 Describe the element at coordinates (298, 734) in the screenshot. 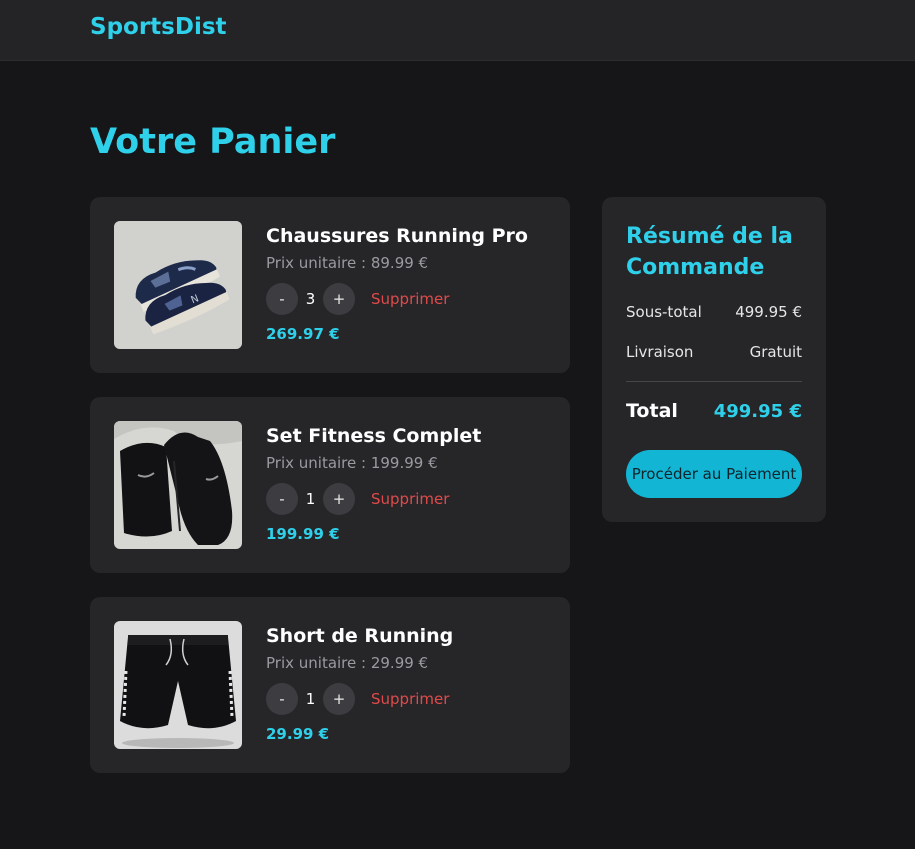

I see `line-total: 29.99 €` at that location.